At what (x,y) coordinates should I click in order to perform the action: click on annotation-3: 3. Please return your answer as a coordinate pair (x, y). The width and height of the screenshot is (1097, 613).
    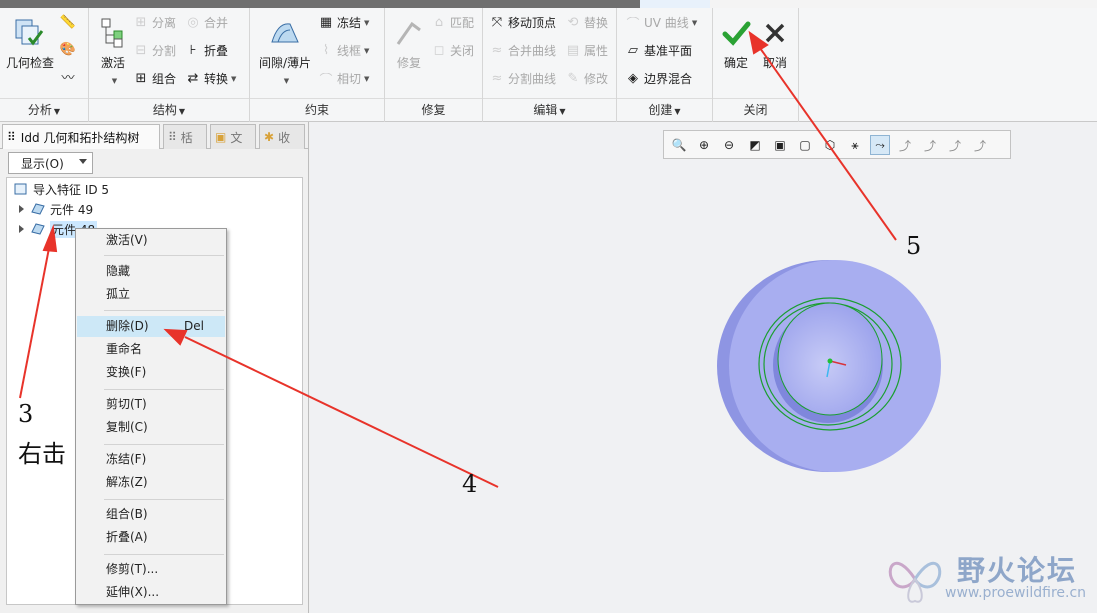
    Looking at the image, I should click on (26, 414).